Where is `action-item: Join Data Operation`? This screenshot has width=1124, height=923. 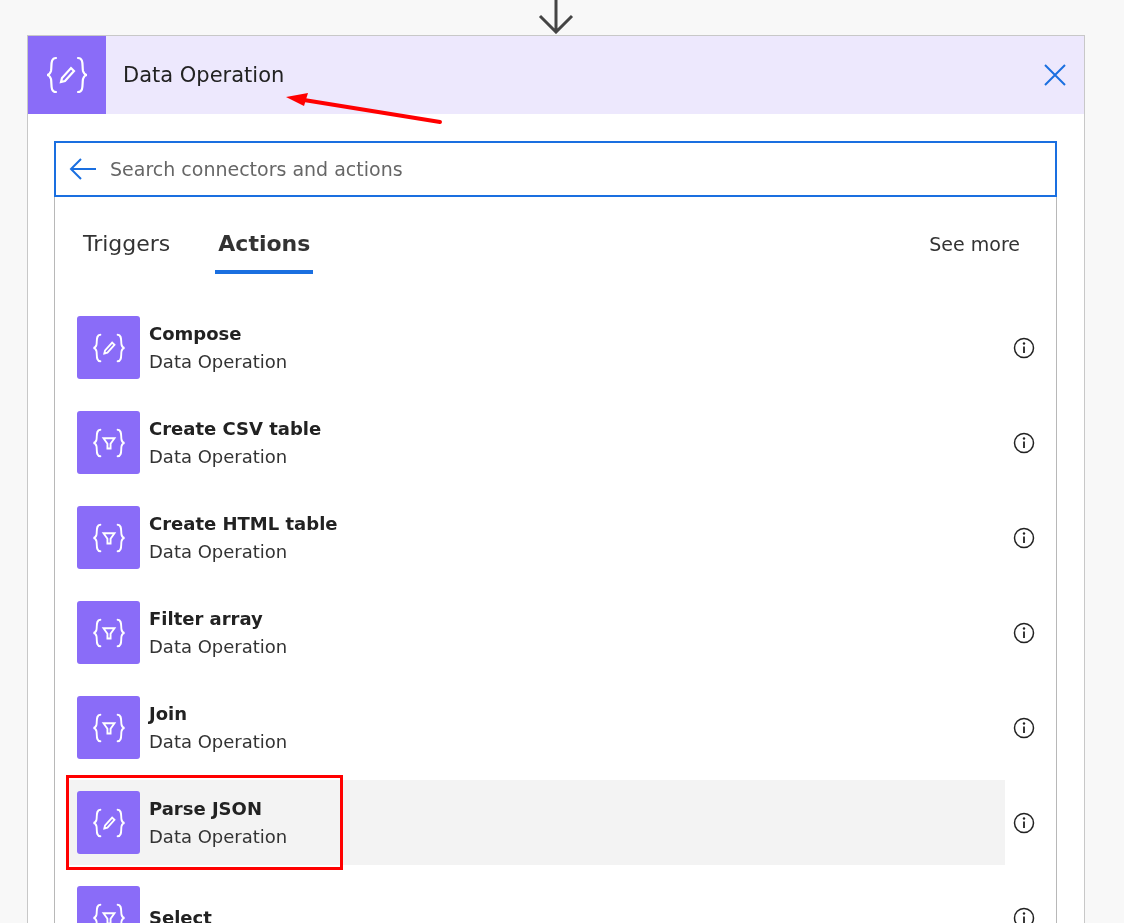 action-item: Join Data Operation is located at coordinates (535, 727).